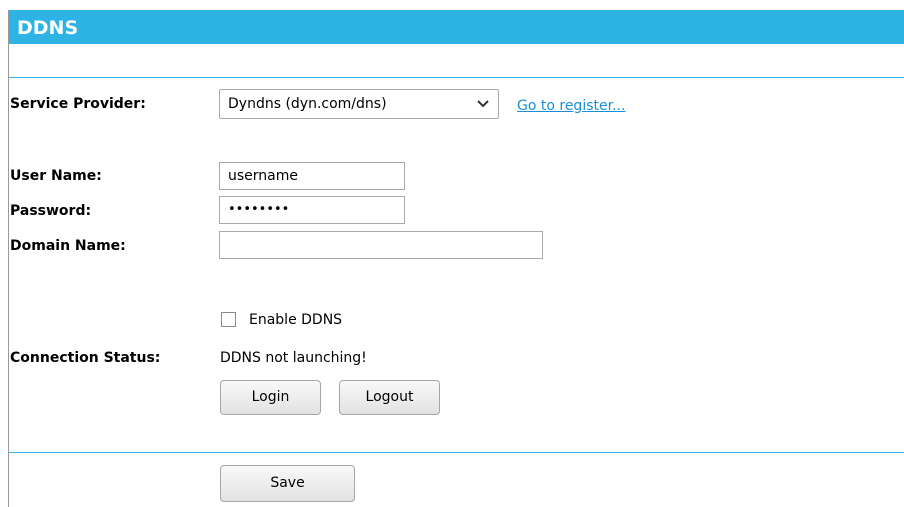 Image resolution: width=904 pixels, height=507 pixels. Describe the element at coordinates (456, 77) in the screenshot. I see `top-divider` at that location.